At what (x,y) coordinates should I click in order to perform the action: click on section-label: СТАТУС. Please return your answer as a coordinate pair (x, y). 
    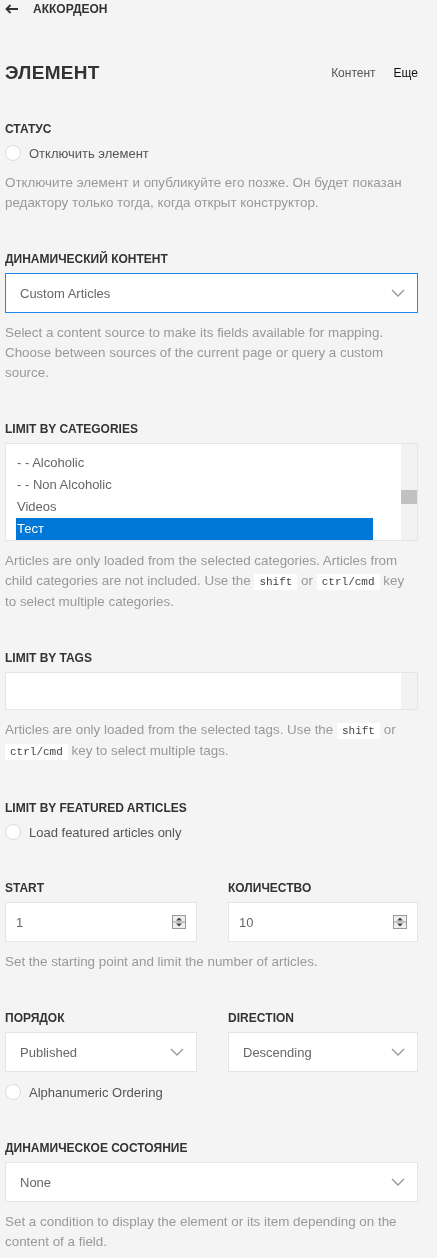
    Looking at the image, I should click on (29, 129).